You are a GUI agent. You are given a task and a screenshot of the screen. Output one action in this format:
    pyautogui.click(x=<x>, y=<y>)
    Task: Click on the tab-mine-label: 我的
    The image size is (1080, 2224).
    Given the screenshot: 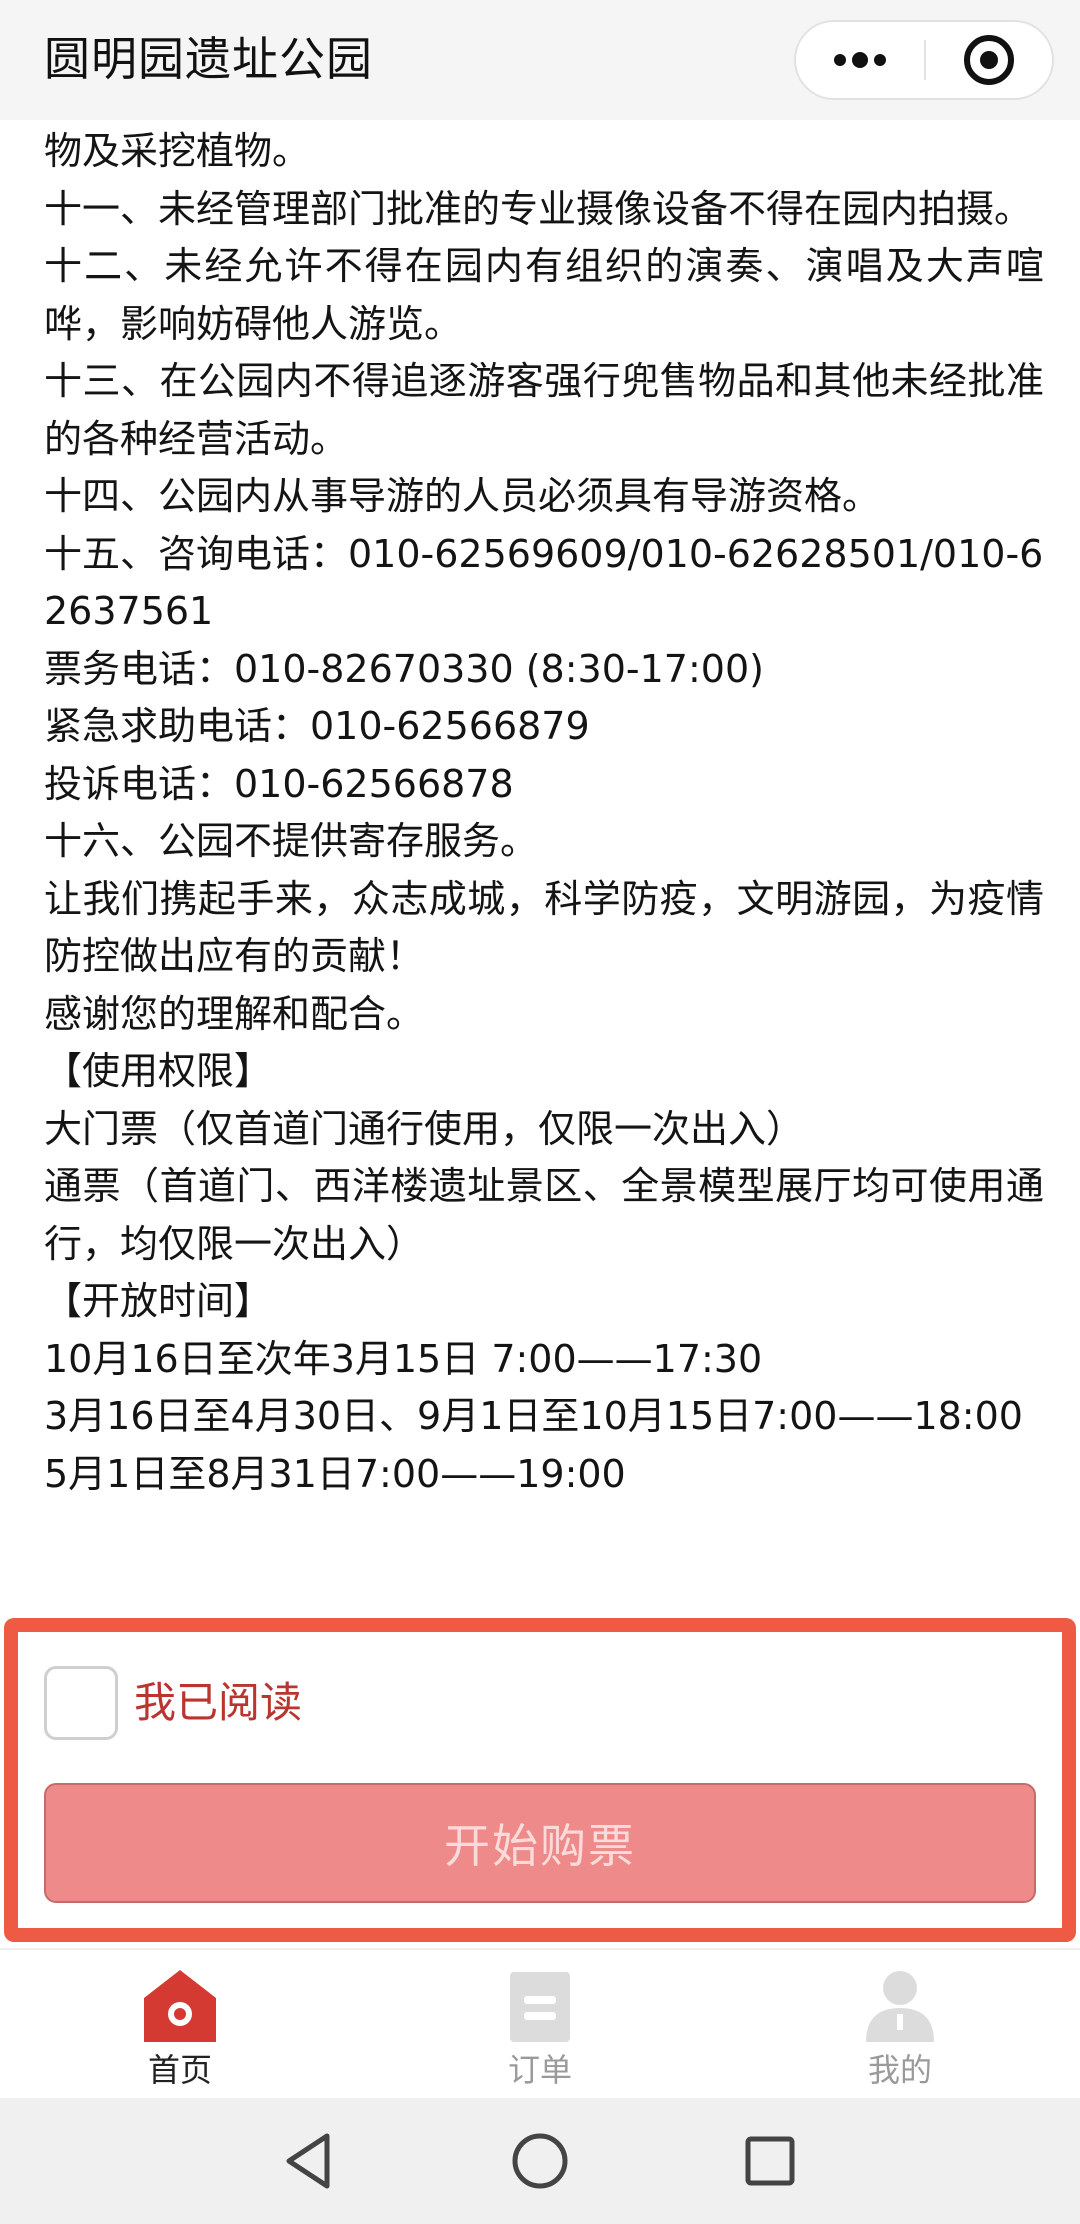 What is the action you would take?
    pyautogui.click(x=899, y=2070)
    